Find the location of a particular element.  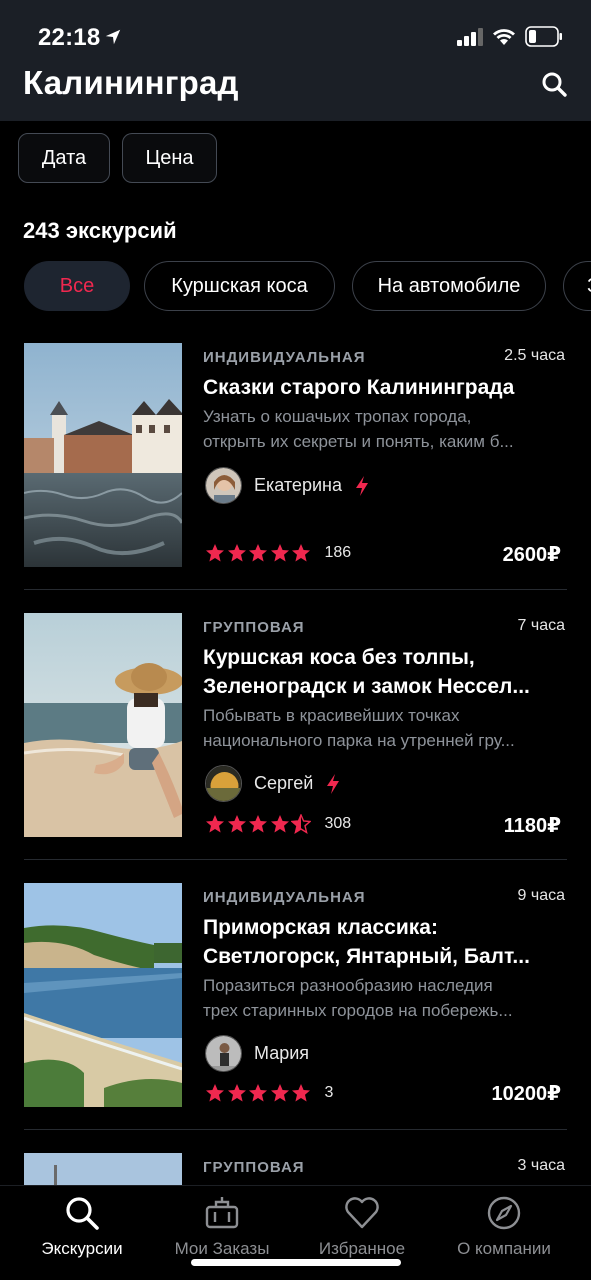

nav-favorites: Избранное is located at coordinates (362, 1226).